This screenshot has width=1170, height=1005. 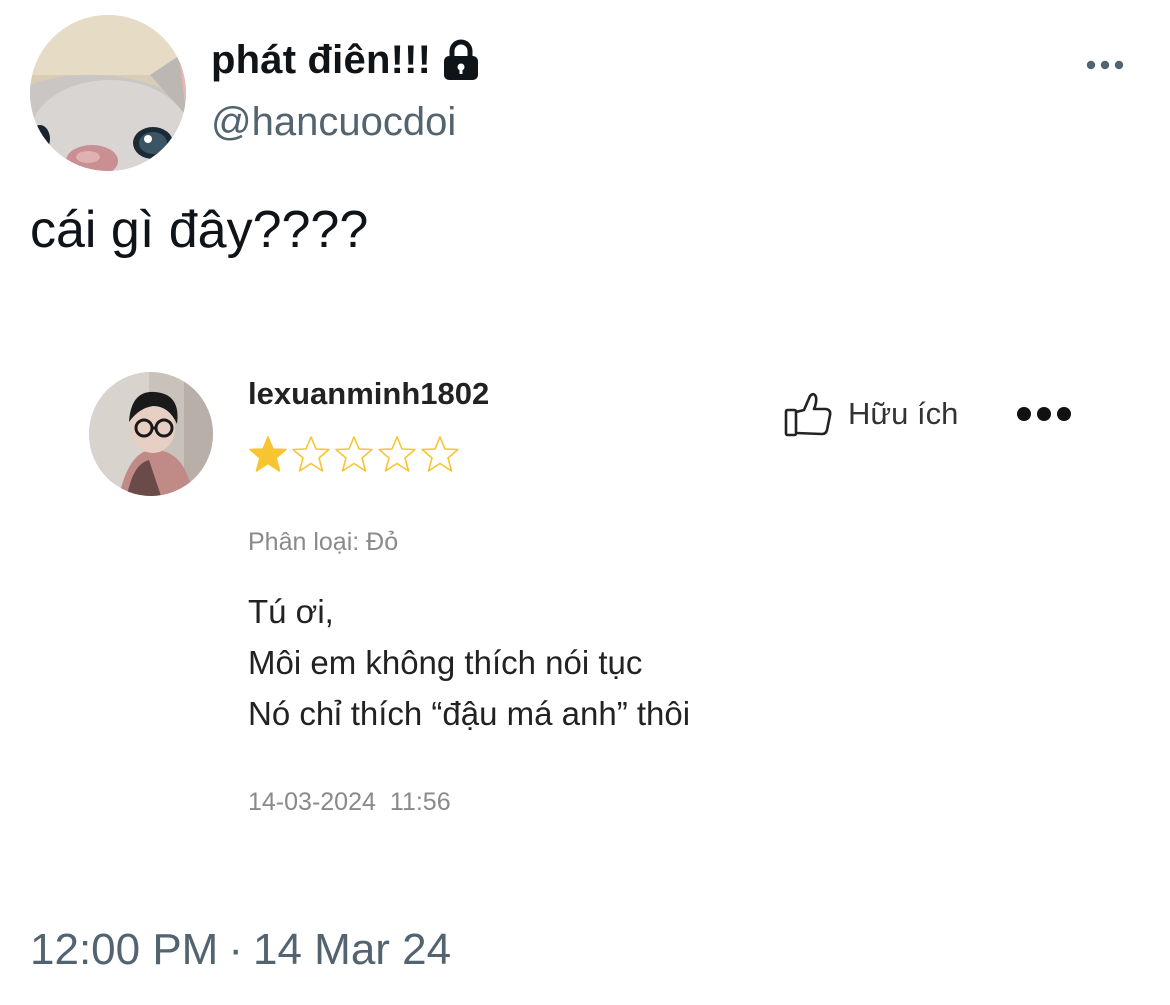 I want to click on tweet-timestamp: 12:00 PM · 14 Mar 24, so click(x=240, y=950).